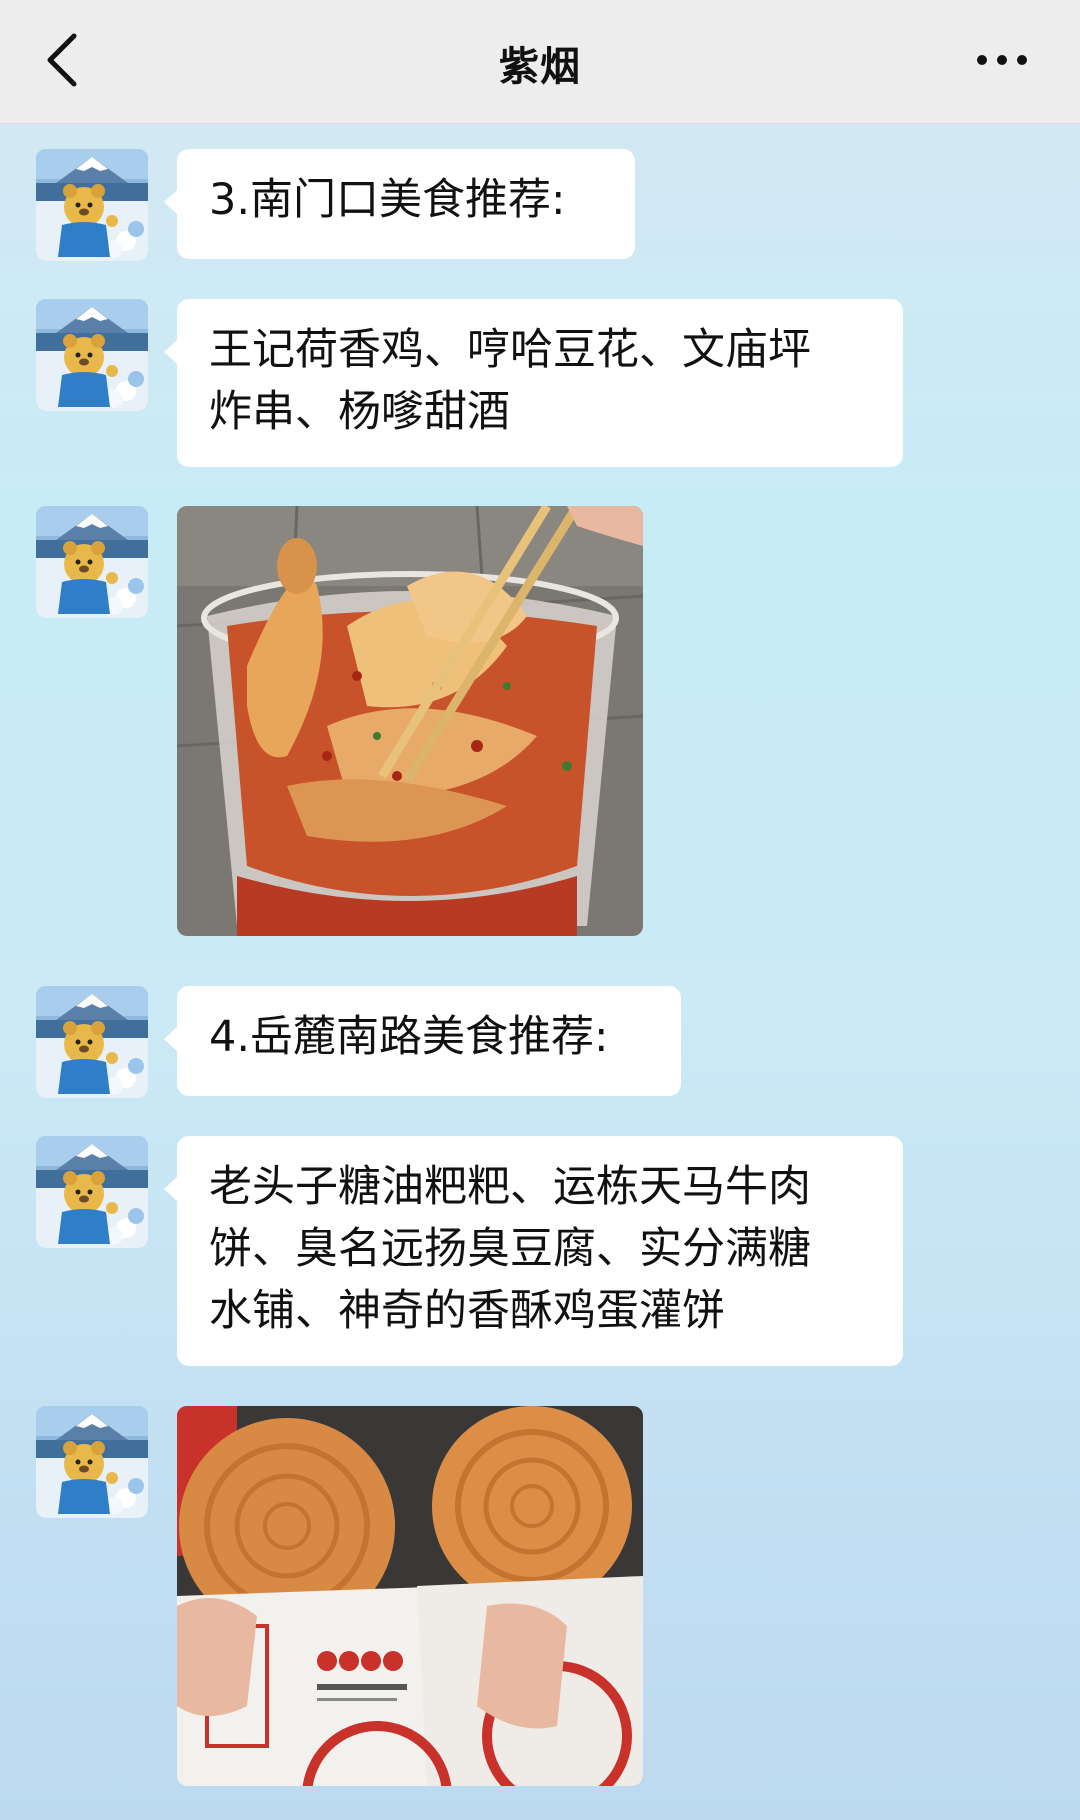  What do you see at coordinates (510, 1187) in the screenshot?
I see `message-text-line: 老头子糖油粑粑、运栋天马牛肉` at bounding box center [510, 1187].